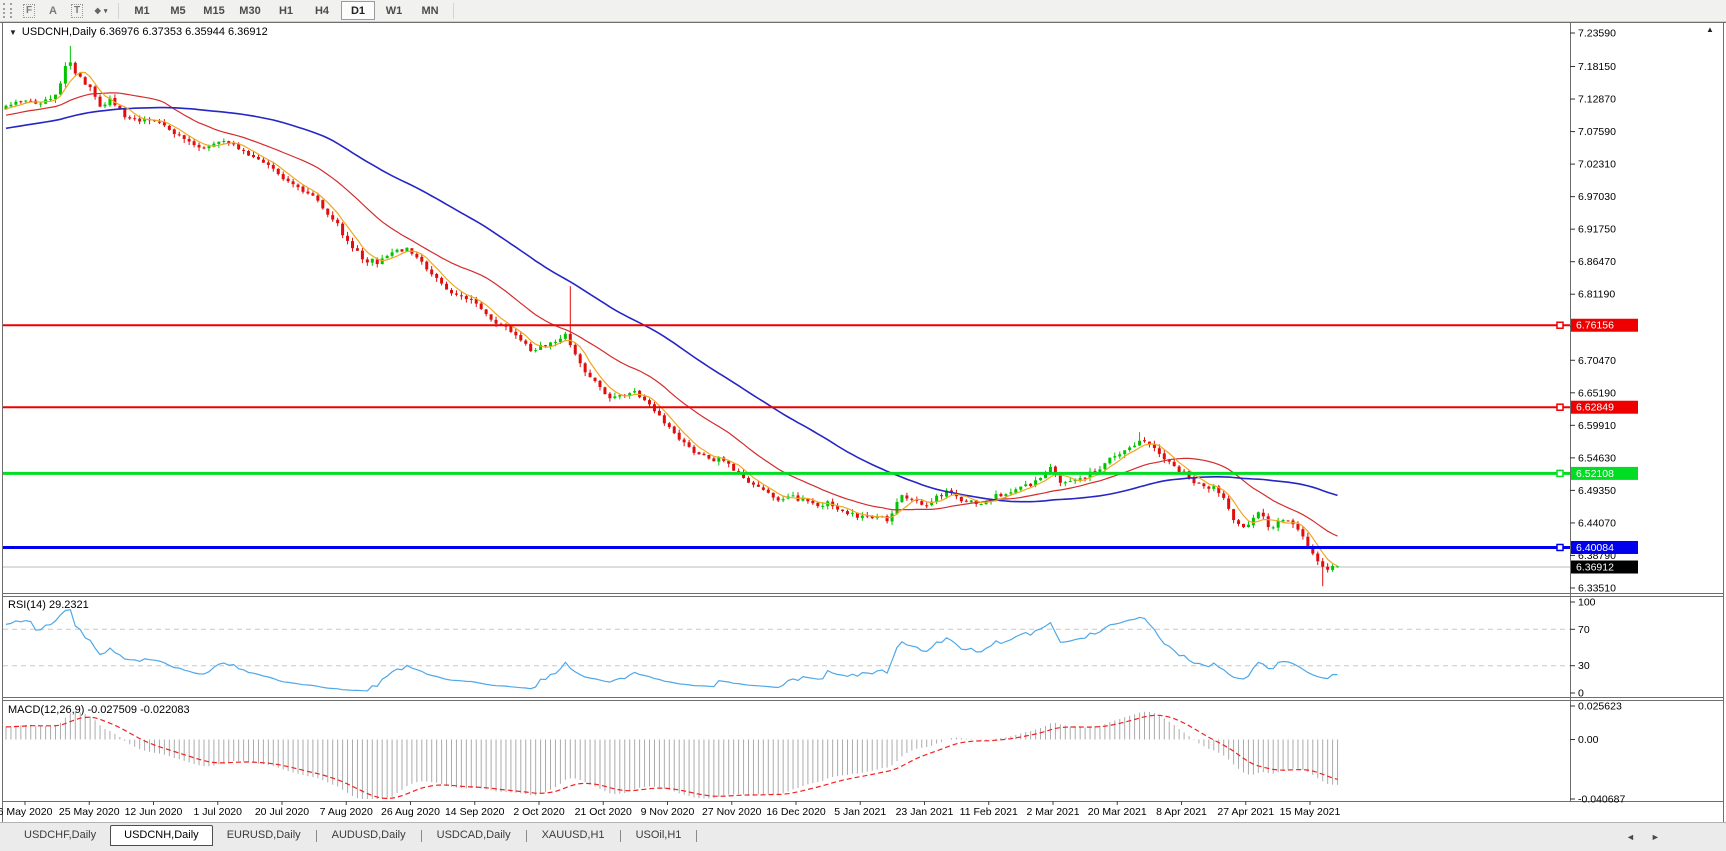  I want to click on svg-text: 6.44070, so click(1597, 523).